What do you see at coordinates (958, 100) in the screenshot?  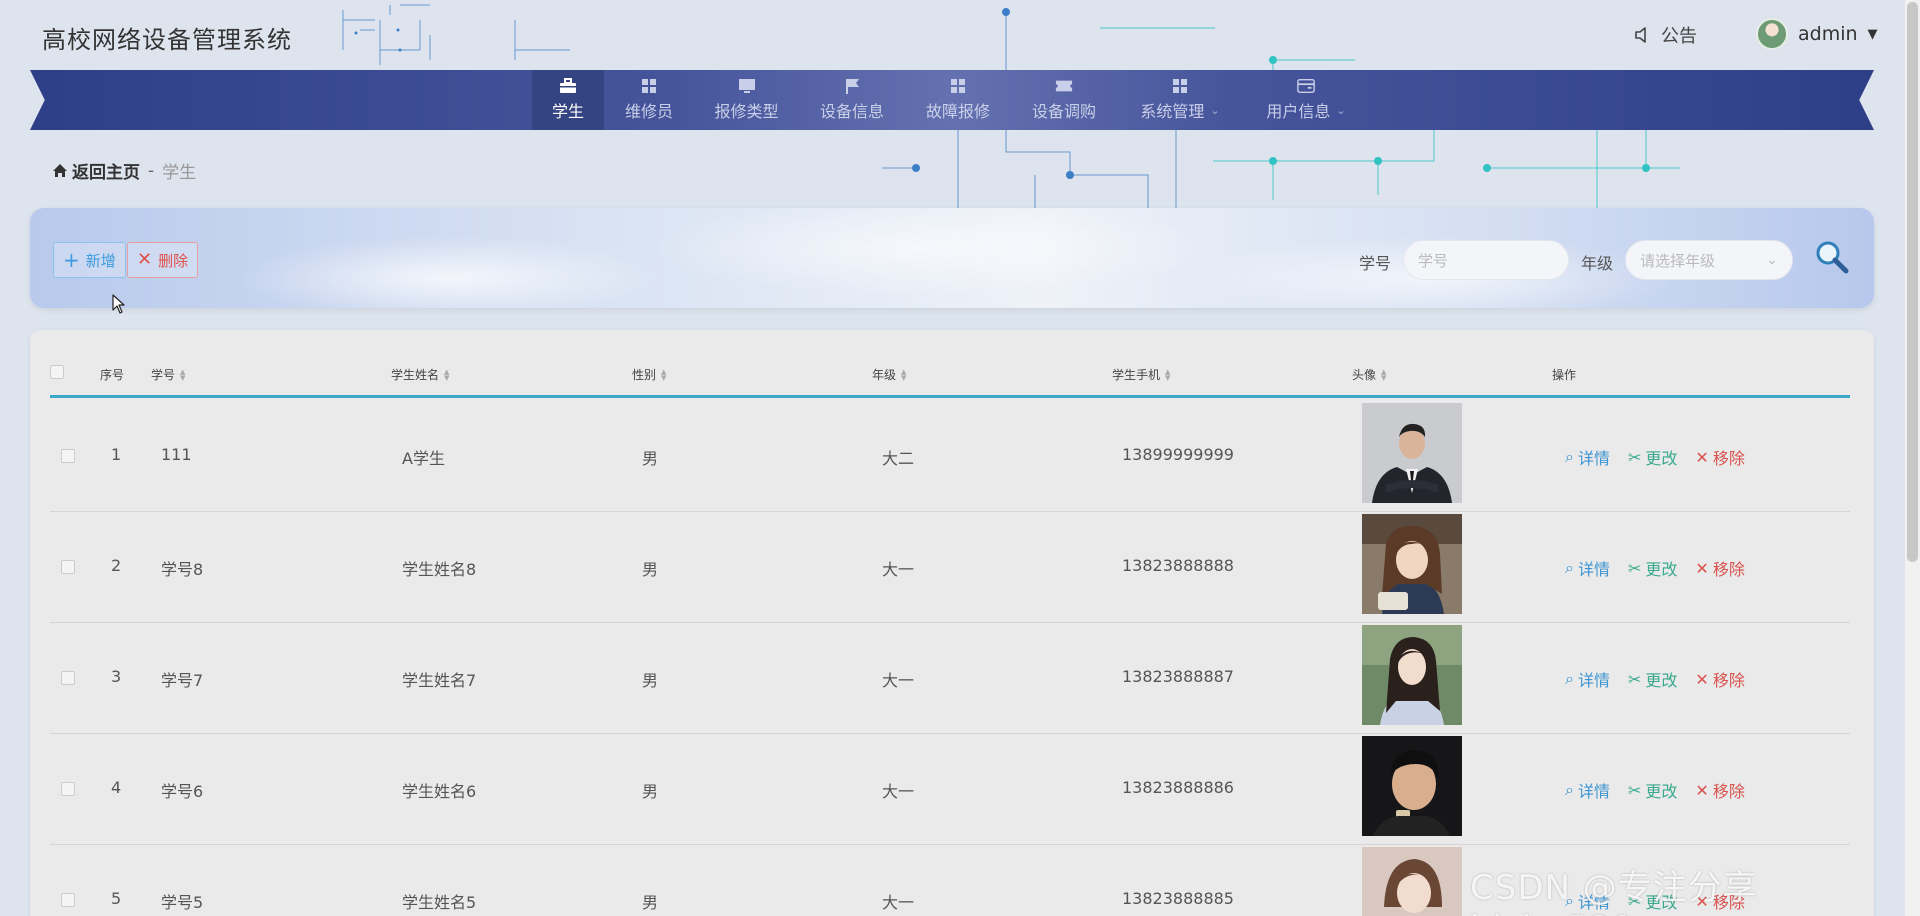 I see `nav-item-fault-repair: 故障报修` at bounding box center [958, 100].